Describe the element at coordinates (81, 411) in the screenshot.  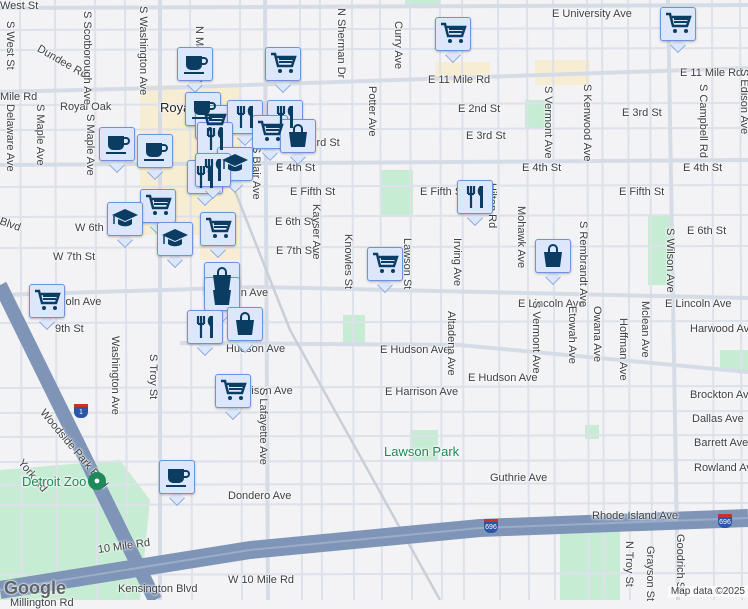
I see `highway-shield: 1` at that location.